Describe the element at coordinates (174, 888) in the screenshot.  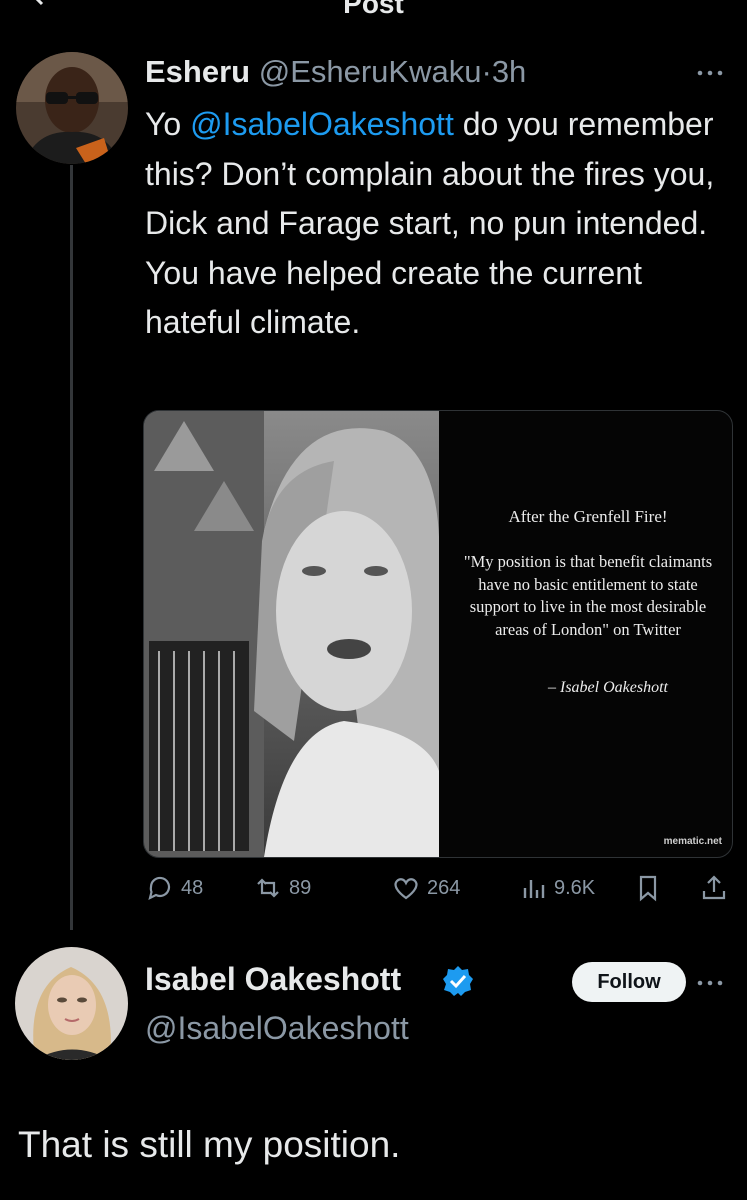
I see `reply-button: 48` at that location.